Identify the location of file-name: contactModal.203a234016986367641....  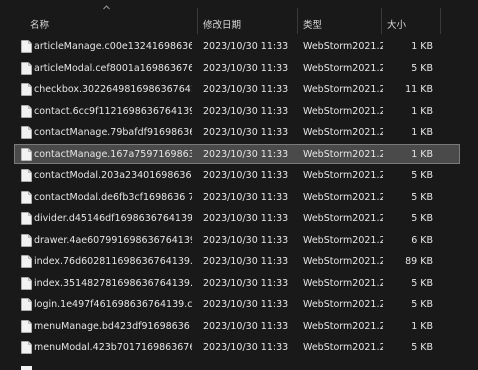
(113, 175).